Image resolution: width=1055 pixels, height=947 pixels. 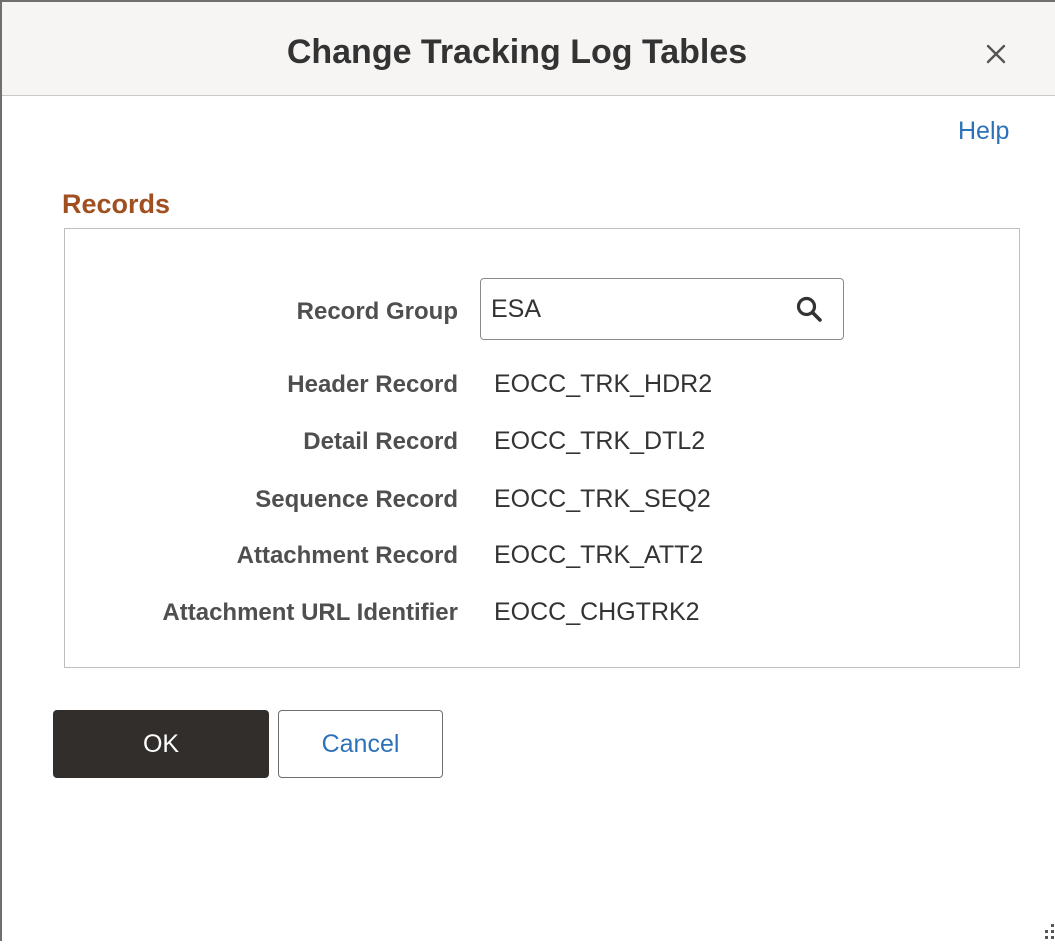 What do you see at coordinates (380, 441) in the screenshot?
I see `detail-record-label: Detail Record` at bounding box center [380, 441].